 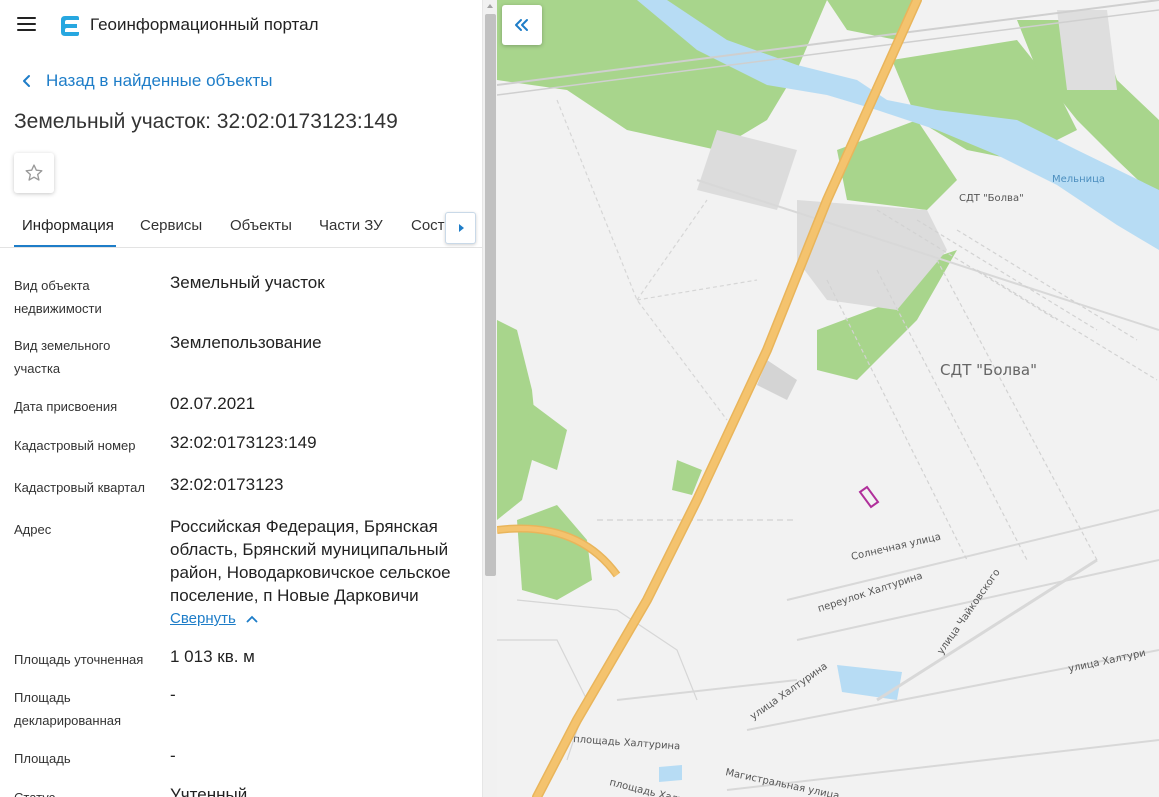 I want to click on chevron-left-icon, so click(x=26, y=81).